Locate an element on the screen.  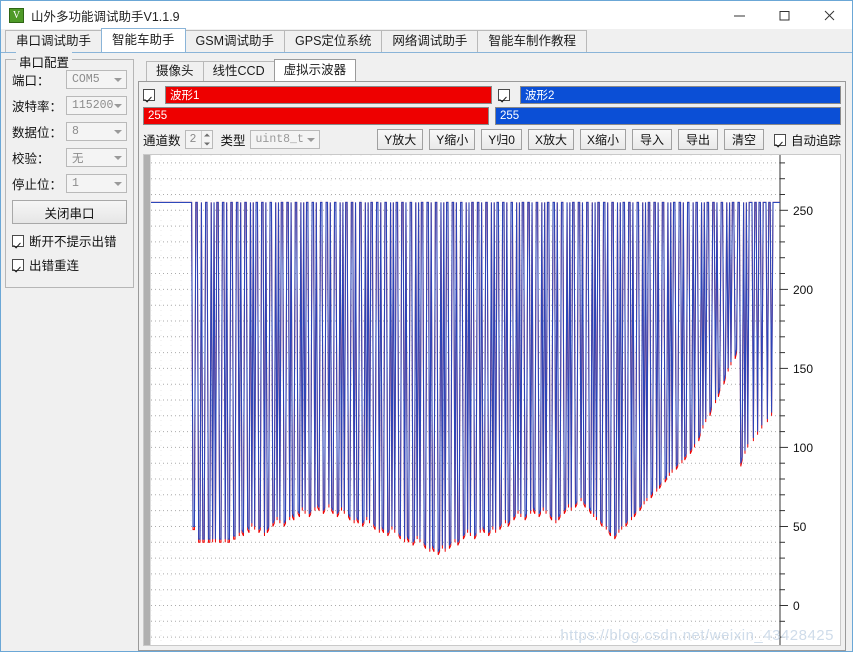
maximize-icon is located at coordinates (784, 15).